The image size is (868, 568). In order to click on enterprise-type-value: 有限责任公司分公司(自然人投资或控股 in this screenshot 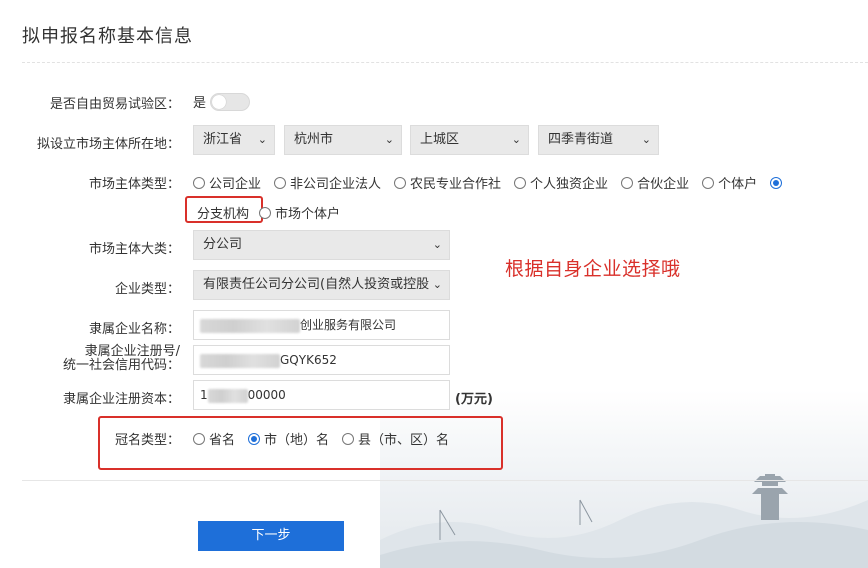, I will do `click(316, 284)`.